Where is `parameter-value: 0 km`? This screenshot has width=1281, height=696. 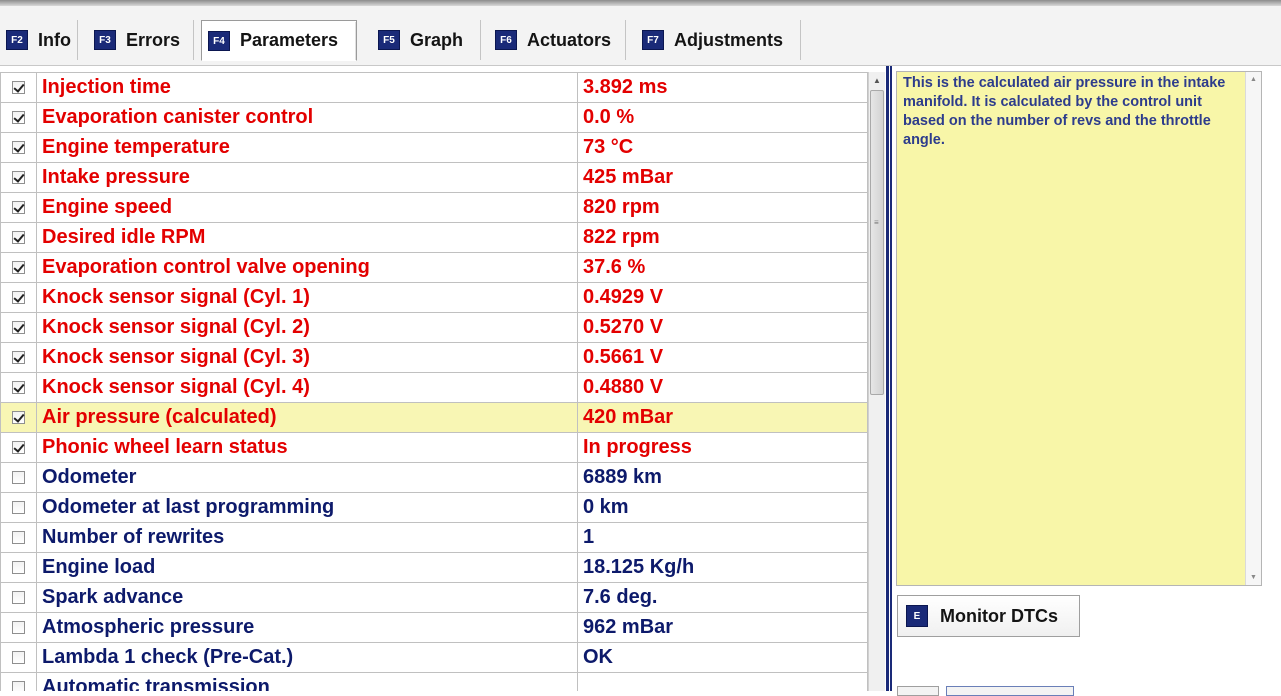 parameter-value: 0 km is located at coordinates (722, 507).